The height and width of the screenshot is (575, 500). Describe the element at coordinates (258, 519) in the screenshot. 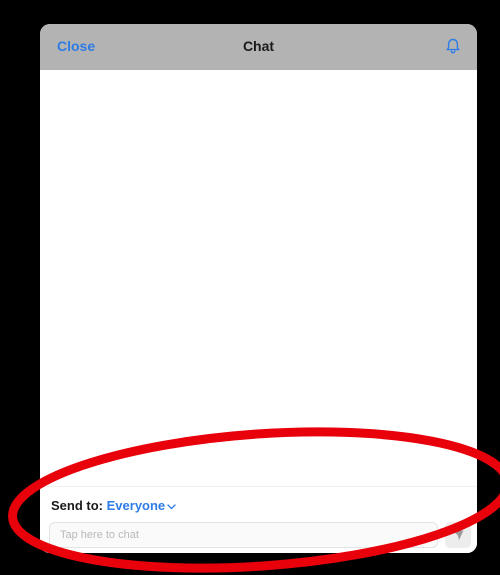

I see `chat-footer: Send to: Everyone` at that location.